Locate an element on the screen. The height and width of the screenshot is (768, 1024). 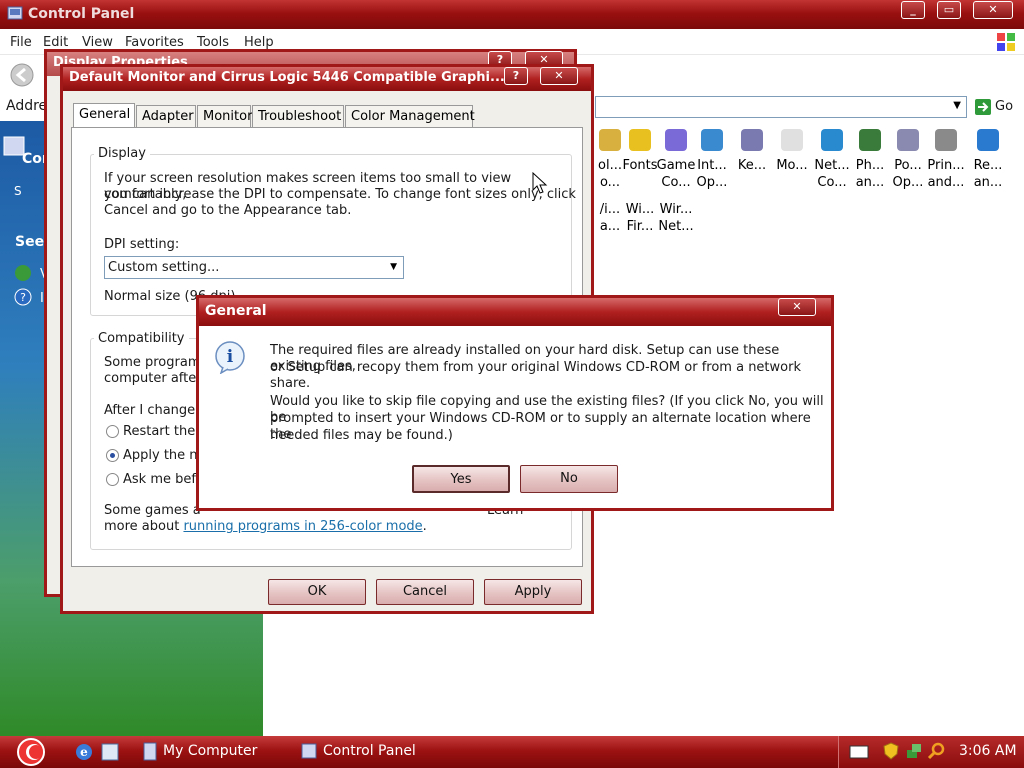
compat-text-1: Some programs is located at coordinates (156, 362).